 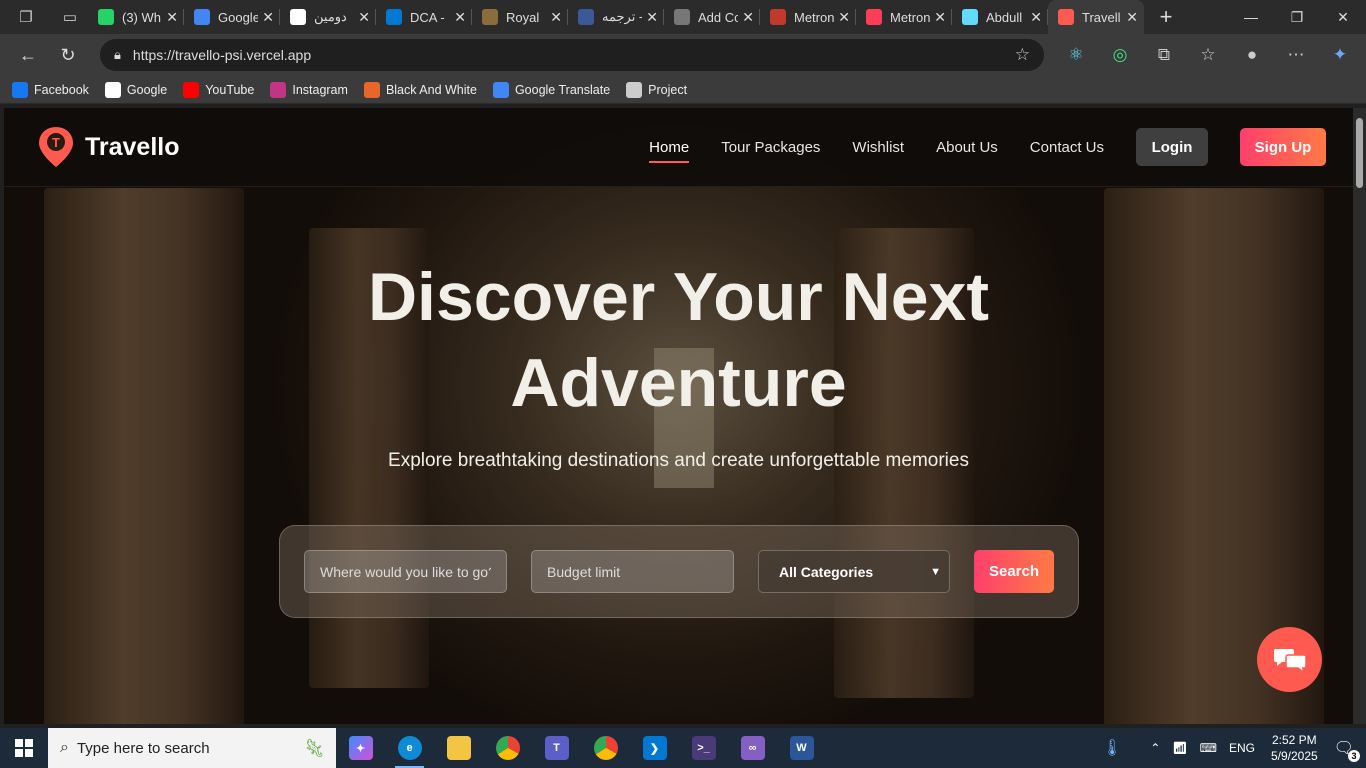 What do you see at coordinates (26, 17) in the screenshot?
I see `workspaces-icon: ❐` at bounding box center [26, 17].